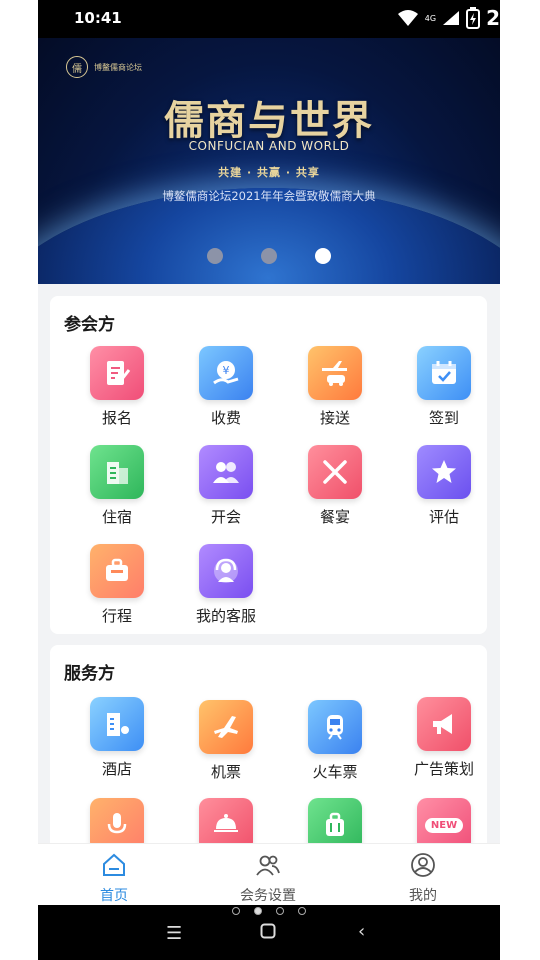 This screenshot has height=960, width=540. What do you see at coordinates (117, 373) in the screenshot?
I see `edit-form-icon` at bounding box center [117, 373].